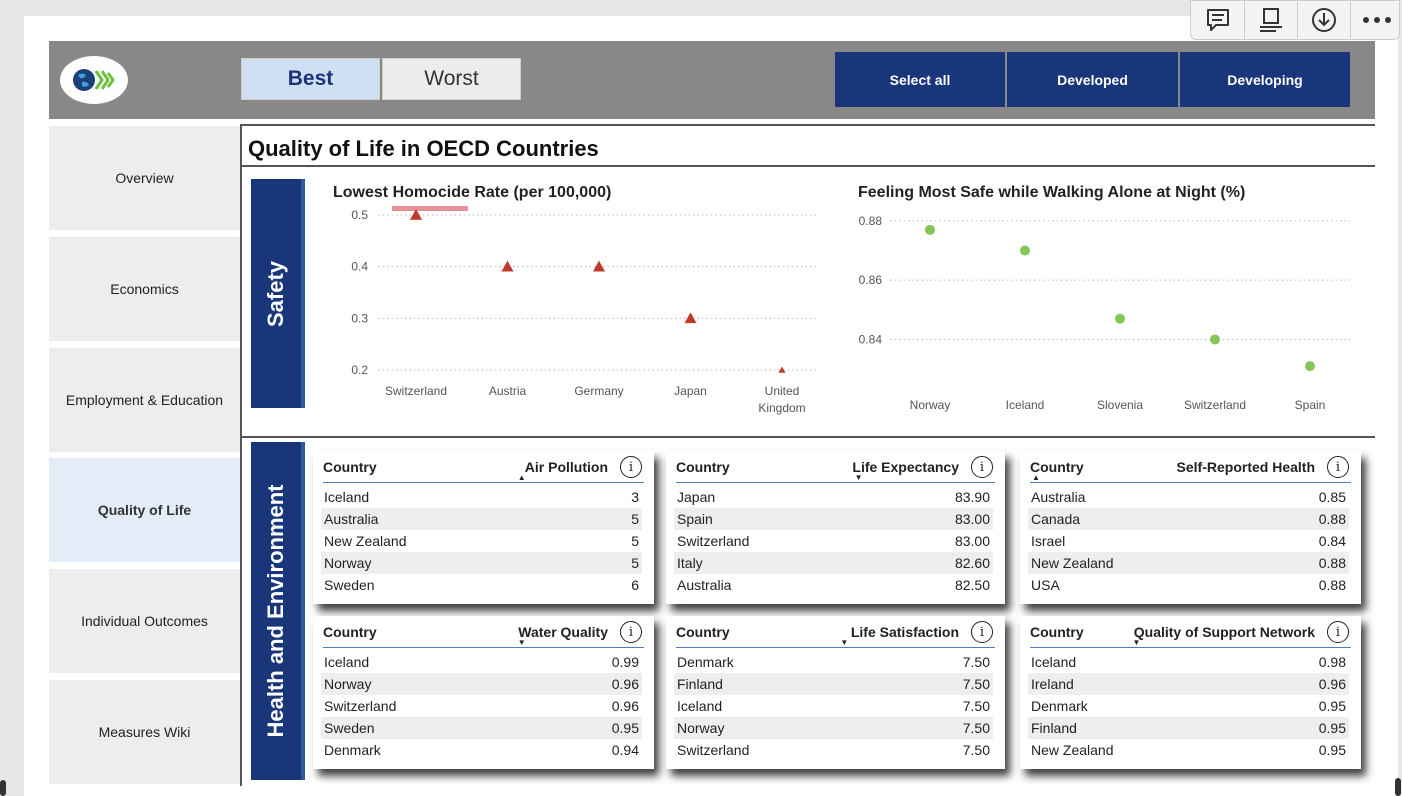 This screenshot has width=1402, height=796. What do you see at coordinates (310, 79) in the screenshot?
I see `best-toggle-button: Best` at bounding box center [310, 79].